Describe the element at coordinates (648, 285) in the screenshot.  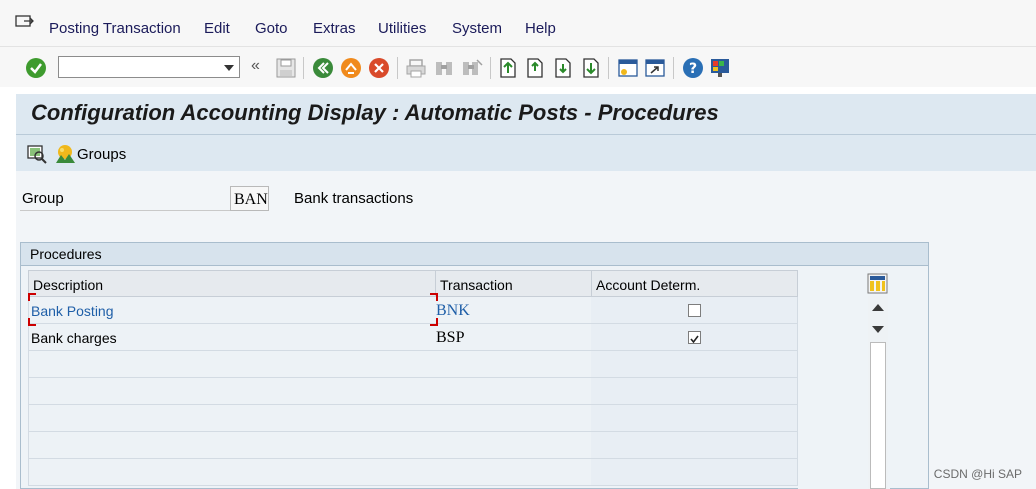
I see `column-header-label: Account Determ.` at that location.